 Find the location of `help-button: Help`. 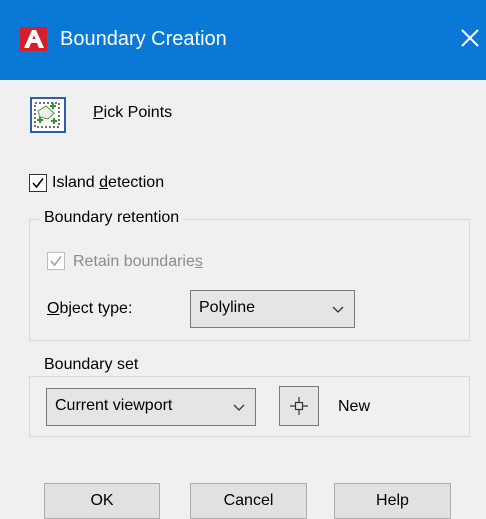

help-button: Help is located at coordinates (392, 501).